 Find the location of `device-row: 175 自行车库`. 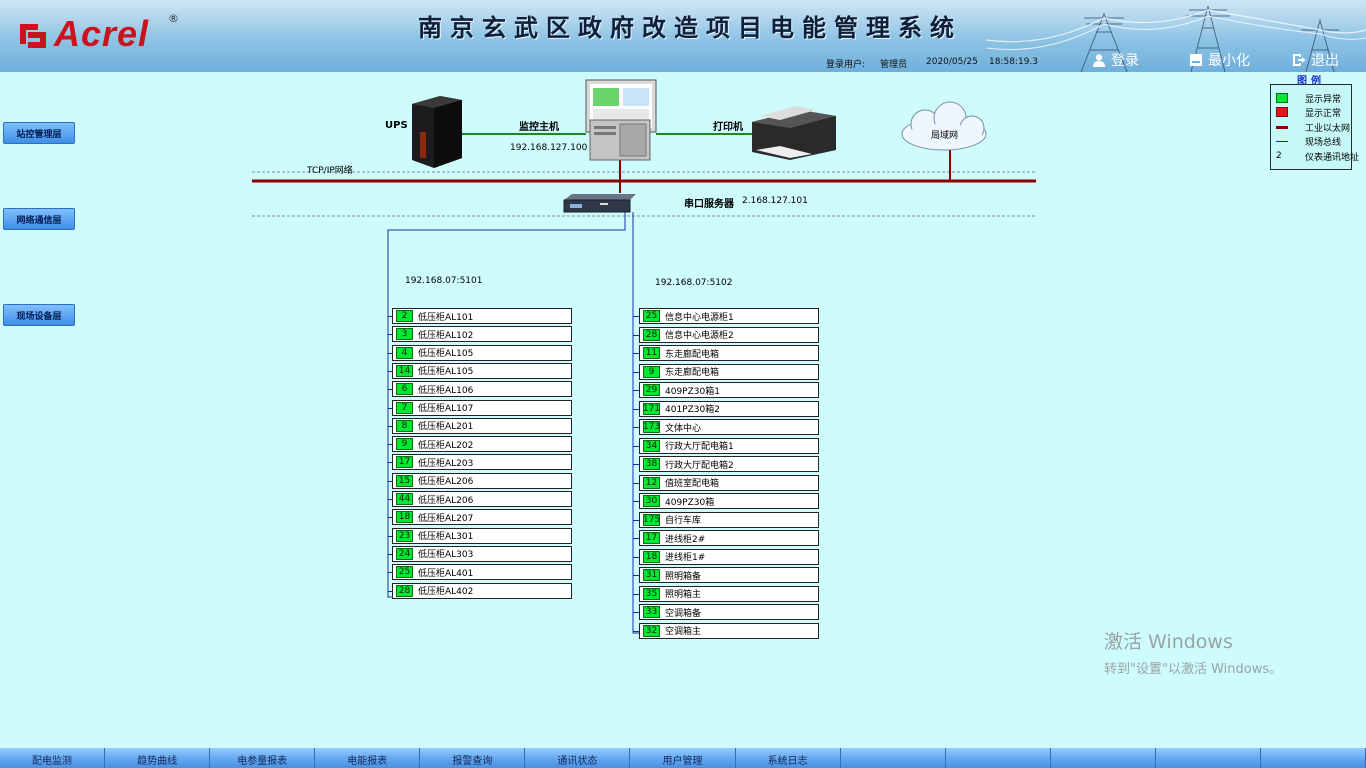

device-row: 175 自行车库 is located at coordinates (729, 519).